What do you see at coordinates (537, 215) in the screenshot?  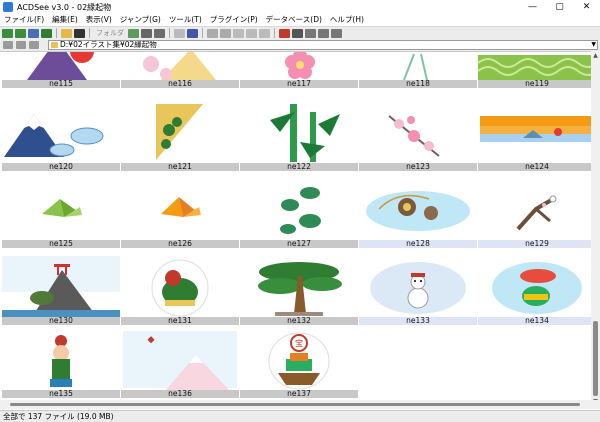 I see `thumbnail-tile: ne129` at bounding box center [537, 215].